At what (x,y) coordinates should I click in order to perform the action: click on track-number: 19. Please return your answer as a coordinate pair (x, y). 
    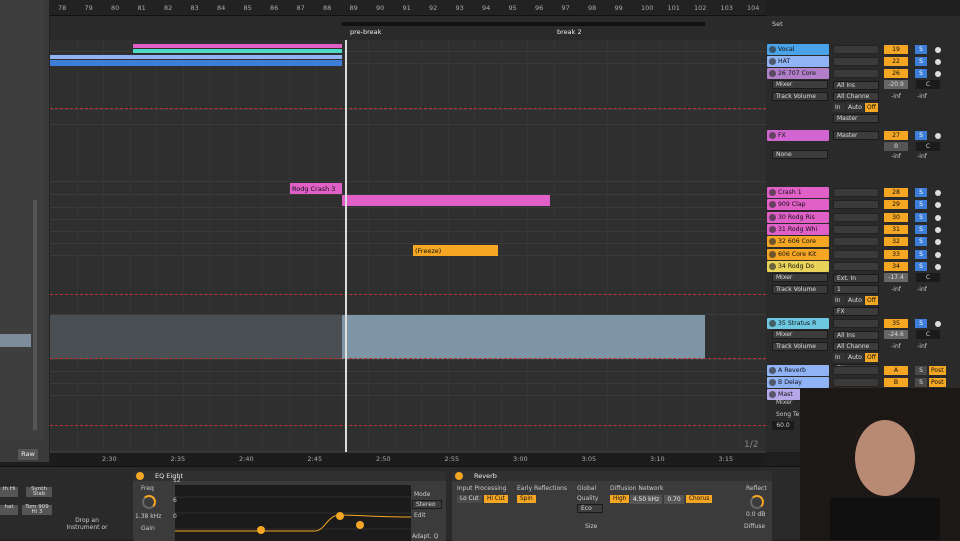
    Looking at the image, I should click on (896, 49).